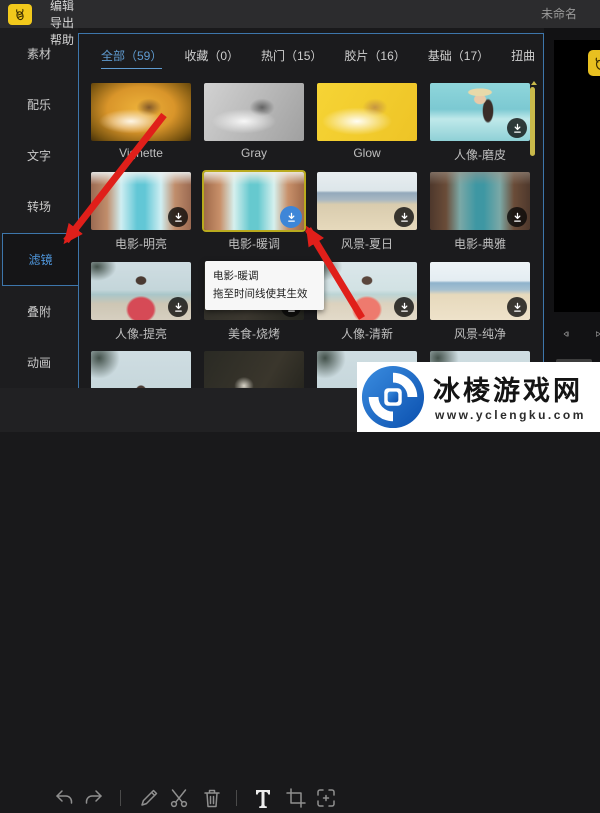  I want to click on filter-label: 电影-明亮, so click(141, 244).